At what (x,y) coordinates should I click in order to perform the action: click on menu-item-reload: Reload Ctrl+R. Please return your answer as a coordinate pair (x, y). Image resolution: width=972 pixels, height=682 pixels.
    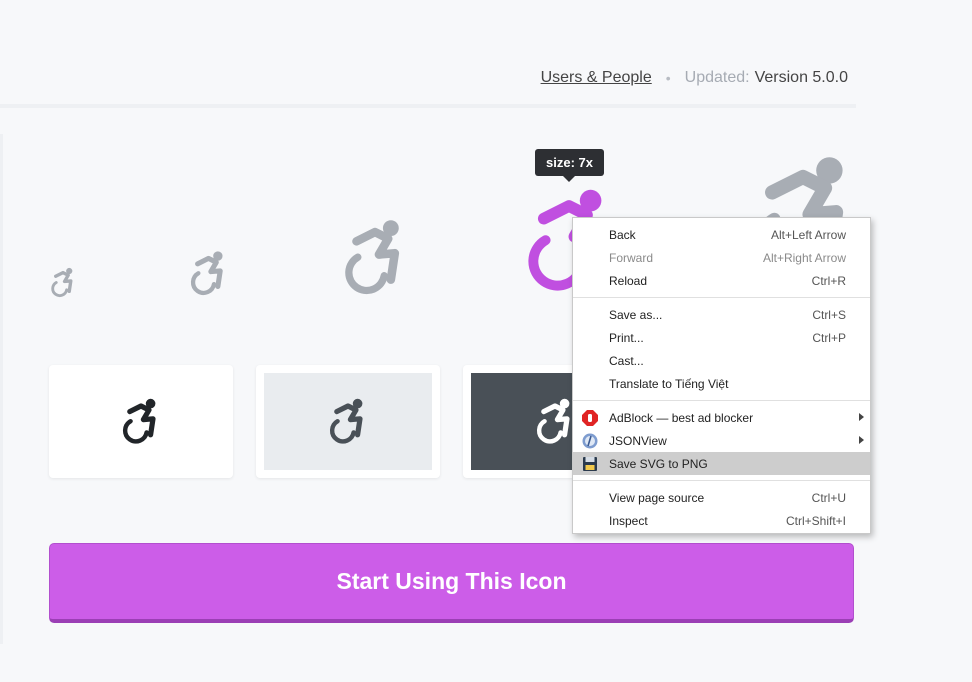
    Looking at the image, I should click on (721, 280).